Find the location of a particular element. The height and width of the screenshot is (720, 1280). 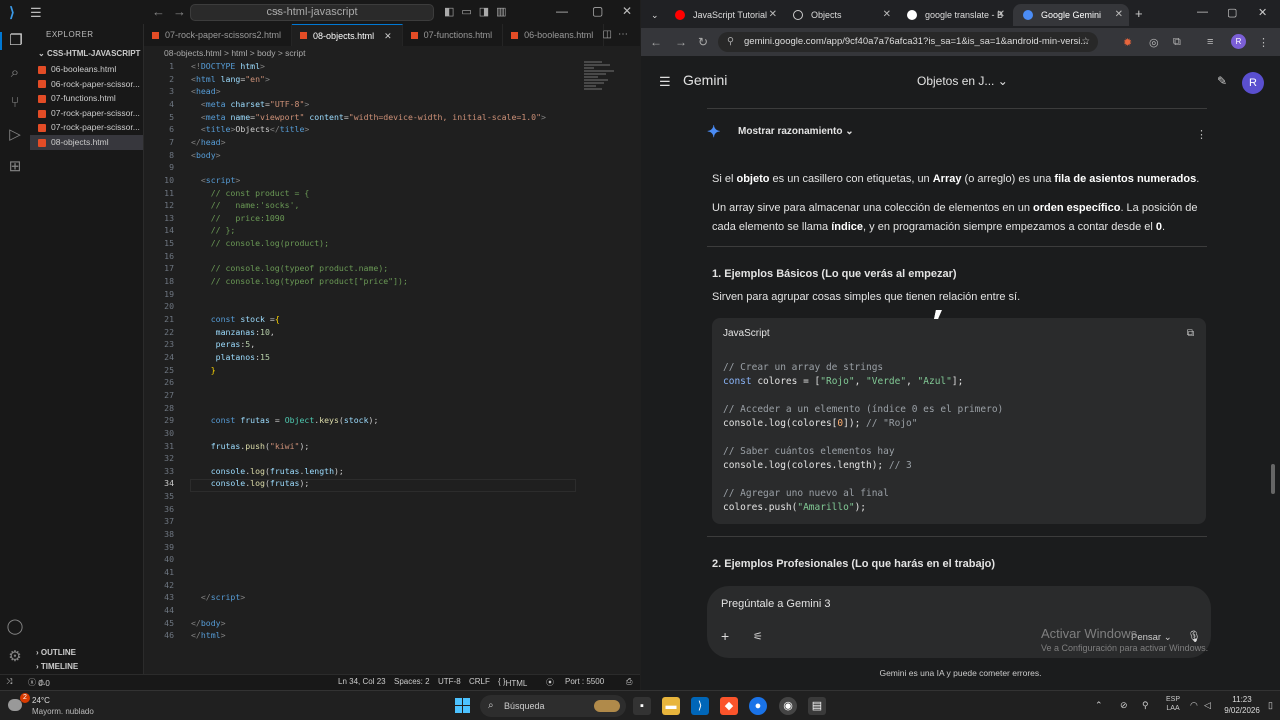

tab-search-icon: ⌄ is located at coordinates (656, 15).